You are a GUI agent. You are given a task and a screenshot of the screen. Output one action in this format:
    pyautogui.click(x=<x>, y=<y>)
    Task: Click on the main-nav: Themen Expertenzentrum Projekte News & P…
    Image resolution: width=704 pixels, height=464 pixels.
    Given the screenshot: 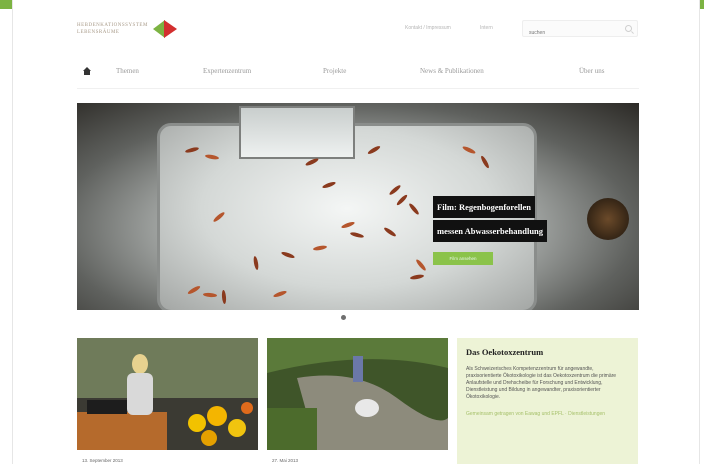 What is the action you would take?
    pyautogui.click(x=358, y=72)
    